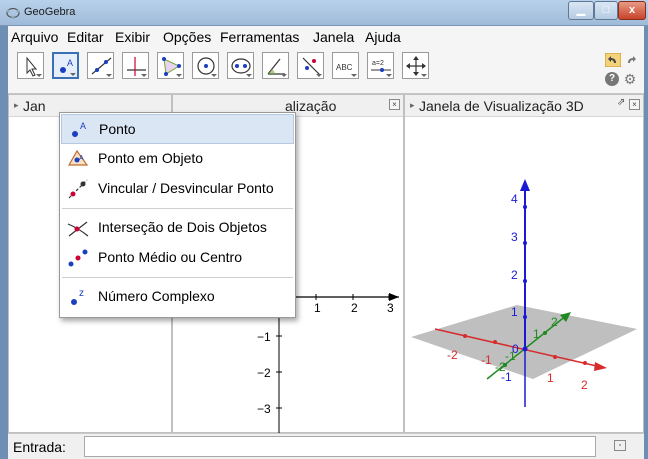  What do you see at coordinates (78, 189) in the screenshot?
I see `attach-detach-point-icon` at bounding box center [78, 189].